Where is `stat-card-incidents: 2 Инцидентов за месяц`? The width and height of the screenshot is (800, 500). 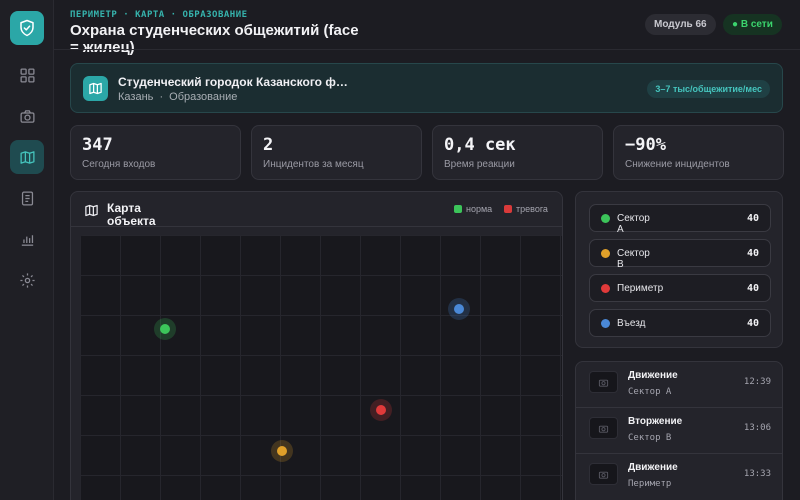
stat-card-incidents: 2 Инцидентов за месяц is located at coordinates (336, 152).